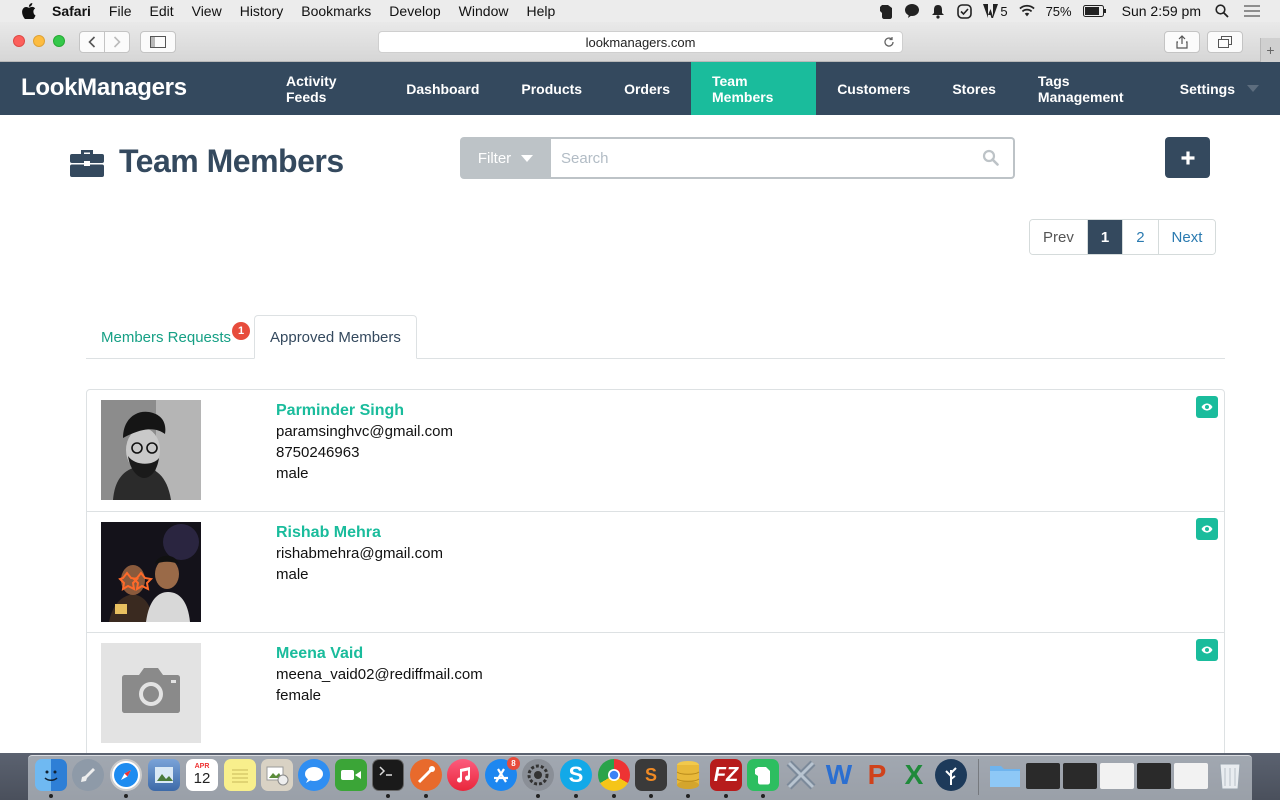  I want to click on tab-members-requests: Members Requests, so click(166, 337).